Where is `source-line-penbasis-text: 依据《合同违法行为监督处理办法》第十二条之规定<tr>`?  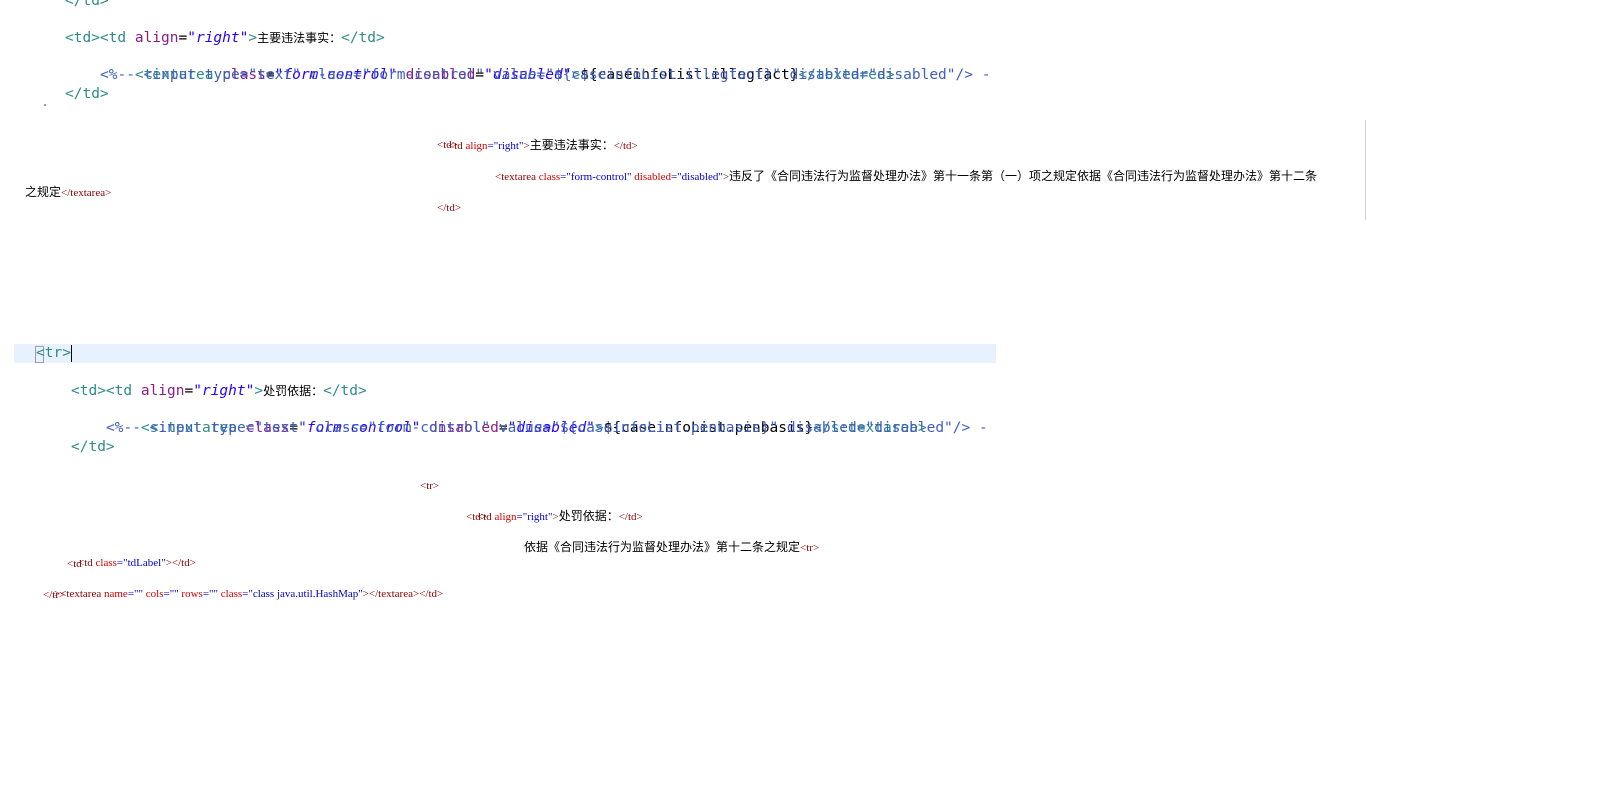
source-line-penbasis-text: 依据《合同违法行为监督处理办法》第十二条之规定<tr> is located at coordinates (666, 548).